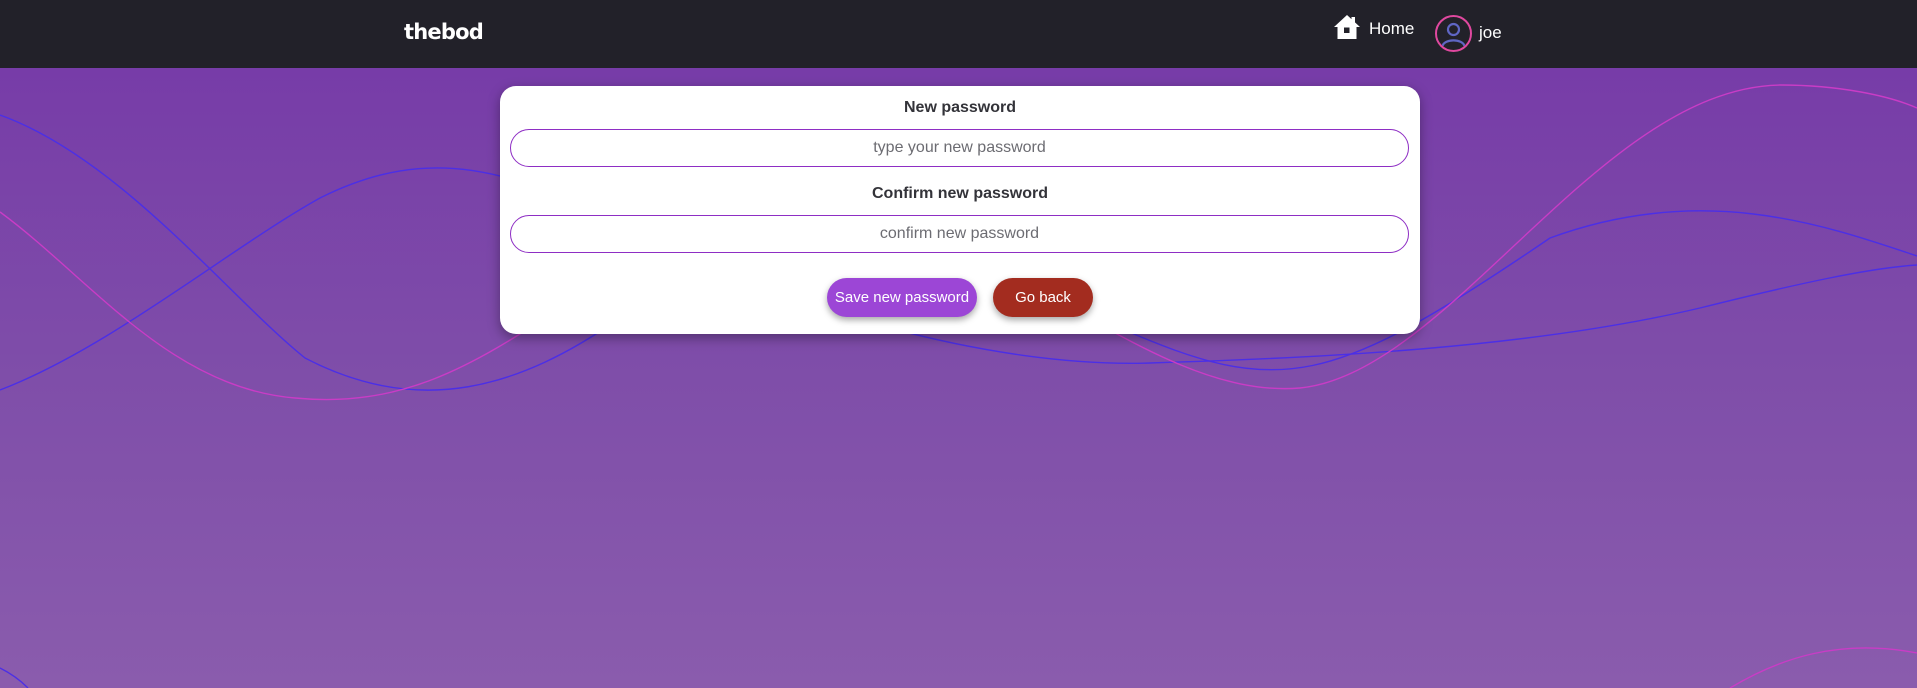 This screenshot has height=688, width=1917. What do you see at coordinates (1490, 32) in the screenshot?
I see `user-name: joe` at bounding box center [1490, 32].